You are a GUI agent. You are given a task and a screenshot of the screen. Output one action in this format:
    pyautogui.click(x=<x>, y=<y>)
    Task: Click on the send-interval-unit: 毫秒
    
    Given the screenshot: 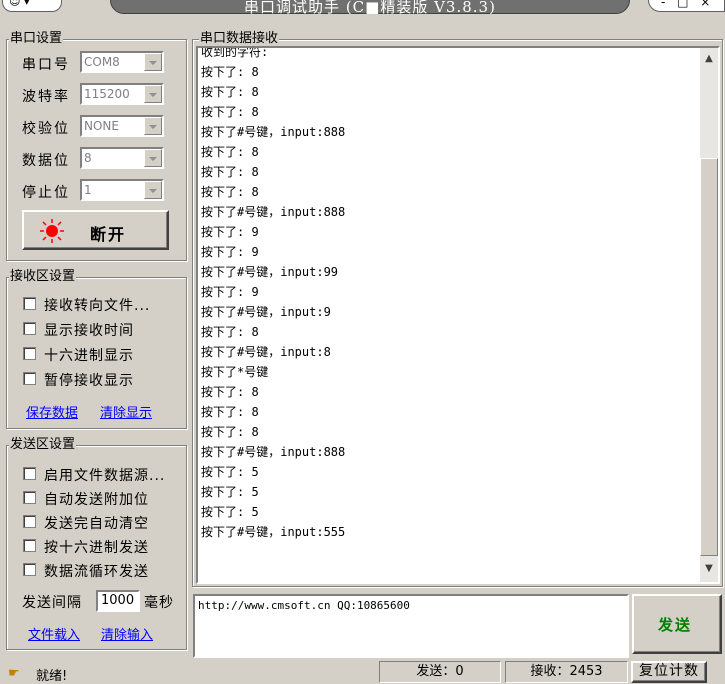 What is the action you would take?
    pyautogui.click(x=159, y=603)
    